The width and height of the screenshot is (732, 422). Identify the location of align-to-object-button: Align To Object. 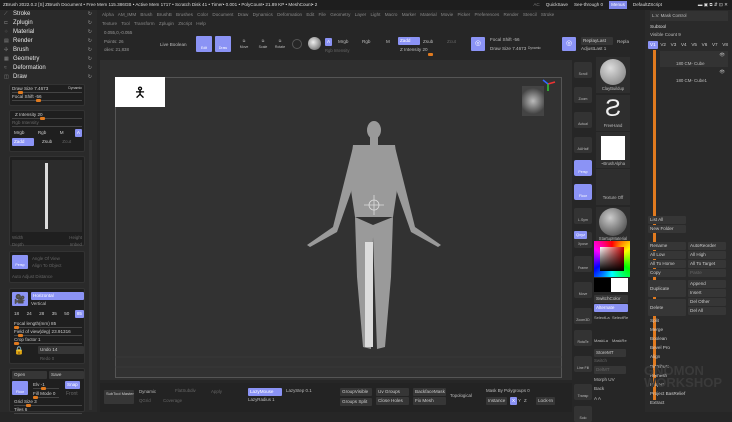
(46, 265).